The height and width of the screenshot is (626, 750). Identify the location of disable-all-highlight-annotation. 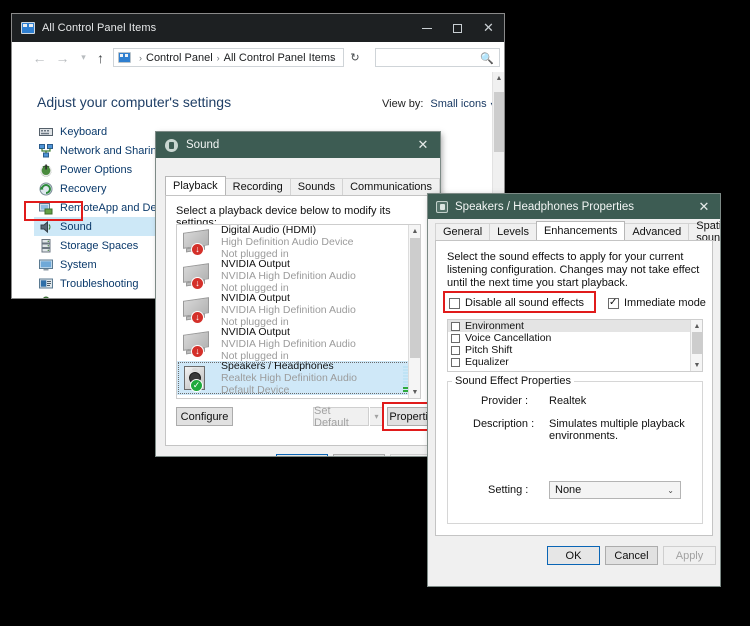
(519, 302).